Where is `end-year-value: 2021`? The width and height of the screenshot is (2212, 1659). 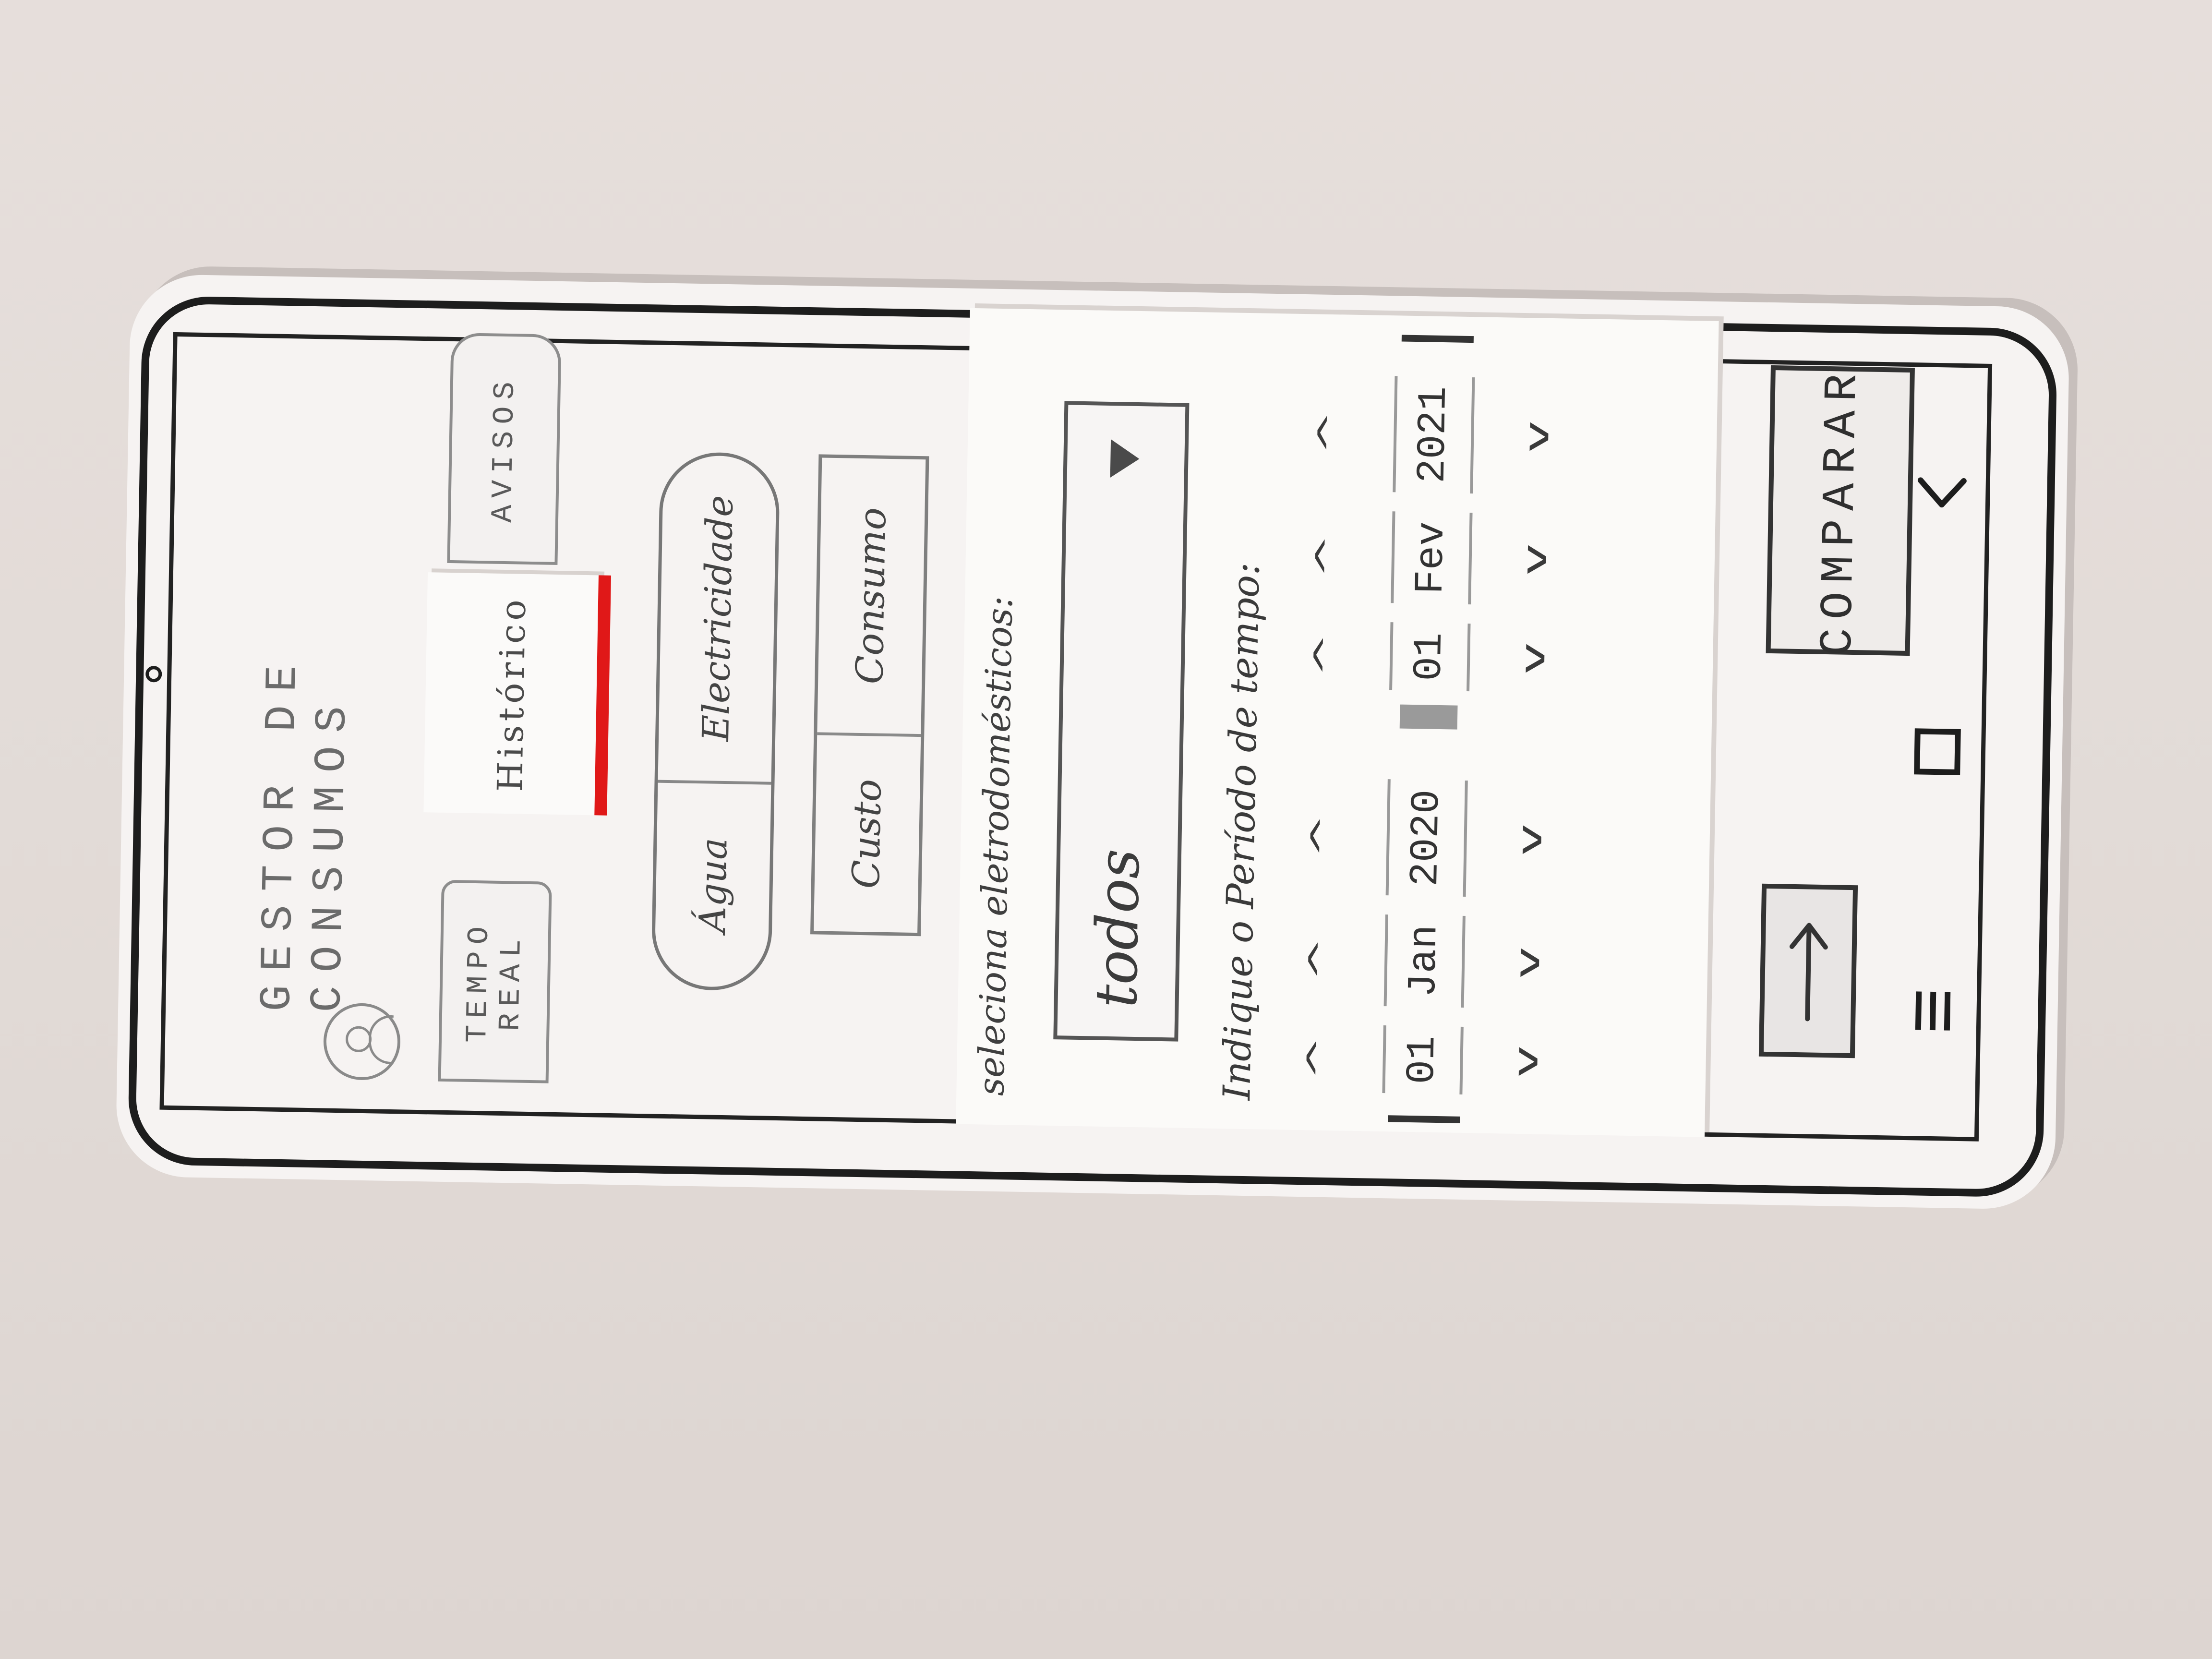
end-year-value: 2021 is located at coordinates (1433, 435).